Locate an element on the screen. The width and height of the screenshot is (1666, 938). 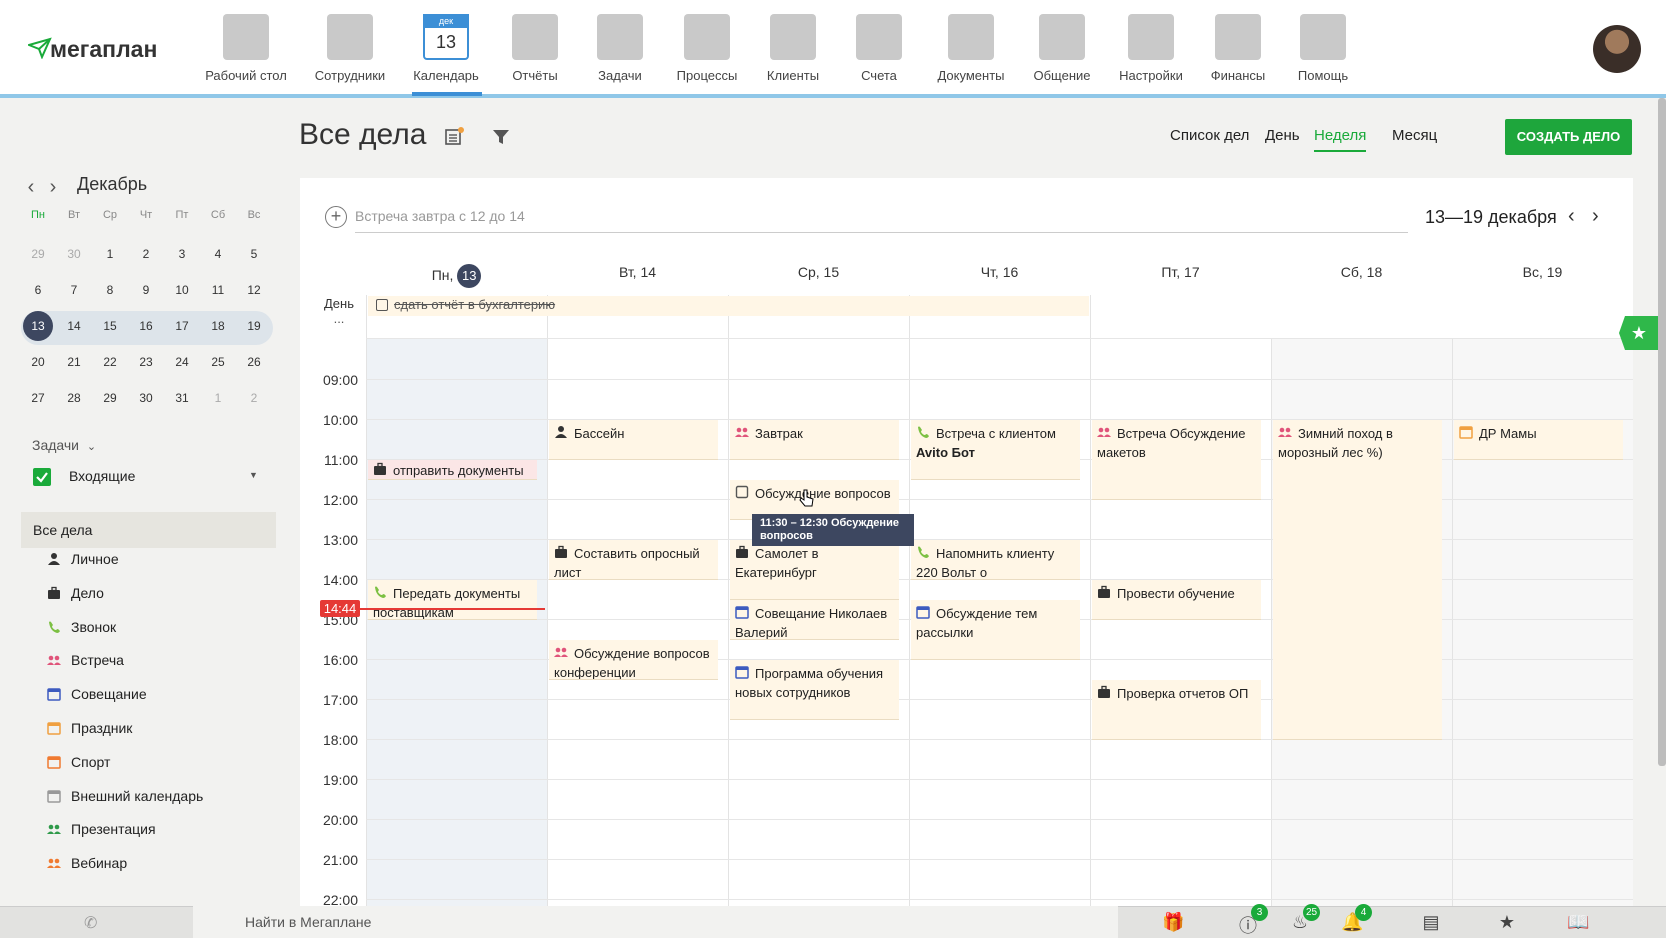
nav-clients: Клиенты is located at coordinates (793, 48).